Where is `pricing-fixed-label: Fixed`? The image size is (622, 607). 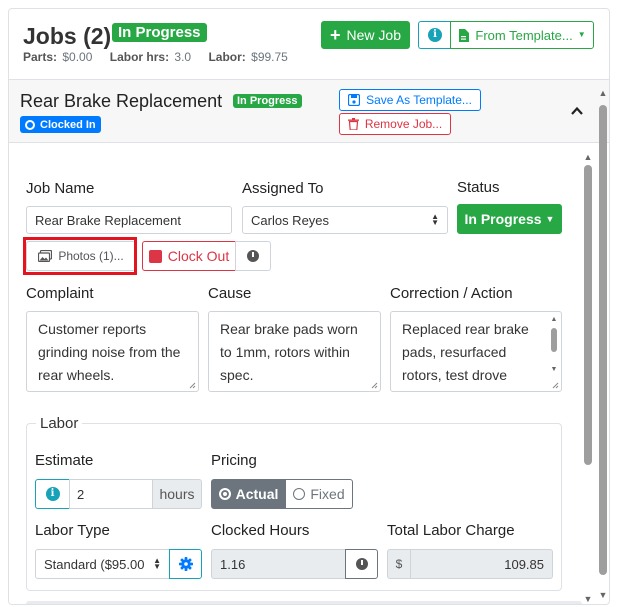
pricing-fixed-label: Fixed is located at coordinates (327, 494).